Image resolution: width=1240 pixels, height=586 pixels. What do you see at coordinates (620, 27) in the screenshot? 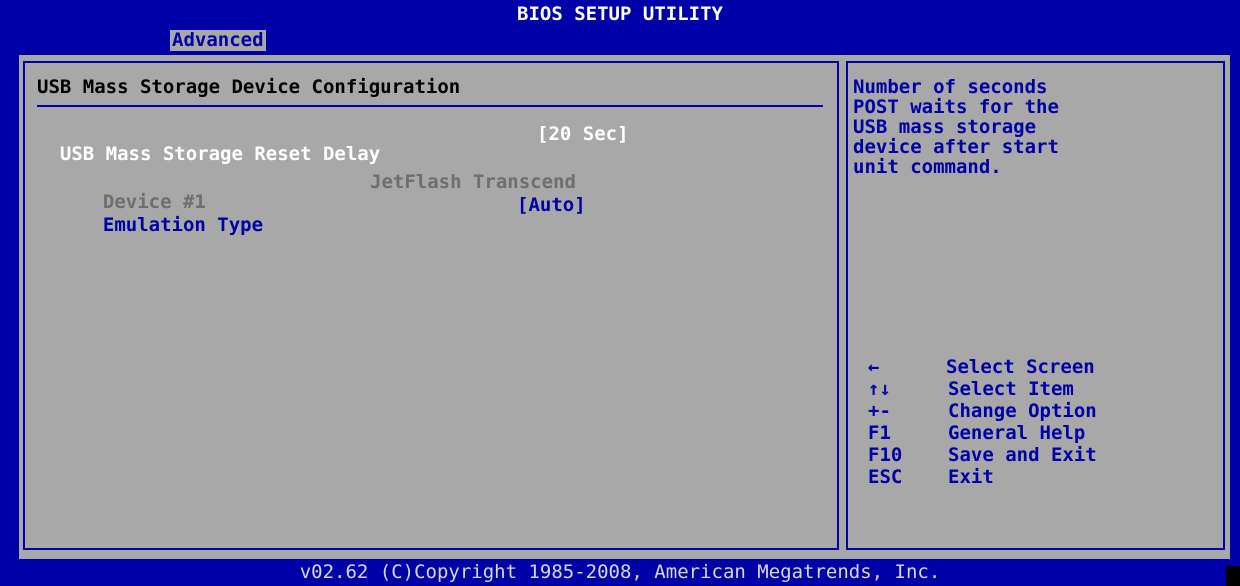
I see `title-bar: BIOS SETUP UTILITY Advanced` at bounding box center [620, 27].